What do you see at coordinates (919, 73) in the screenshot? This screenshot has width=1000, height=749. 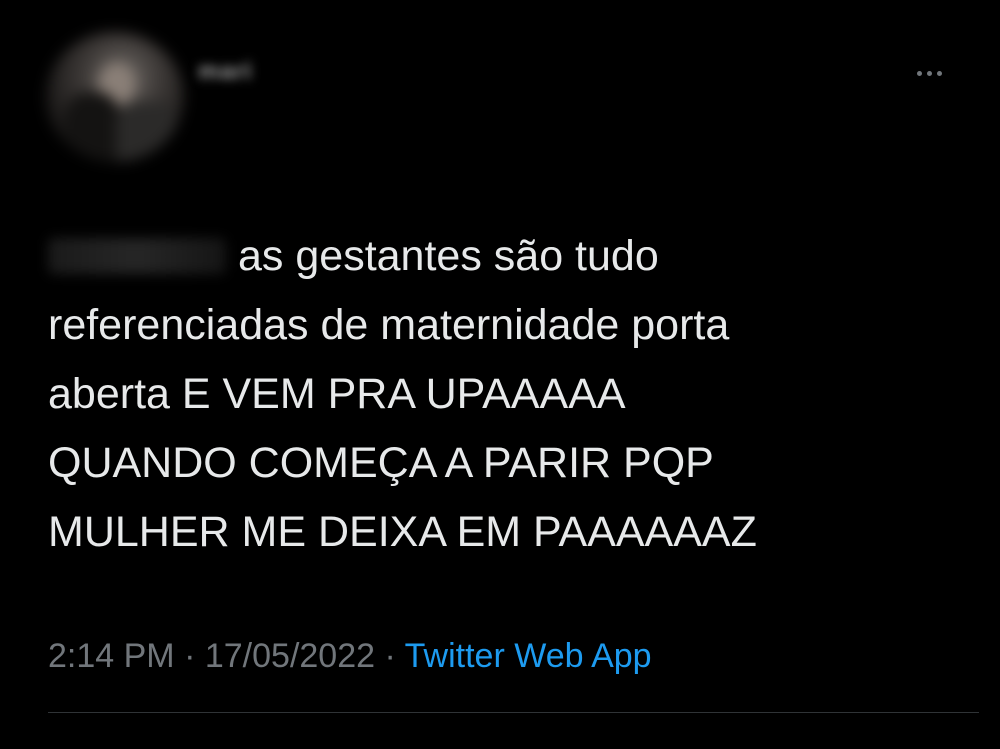 I see `more-horizontal-icon` at bounding box center [919, 73].